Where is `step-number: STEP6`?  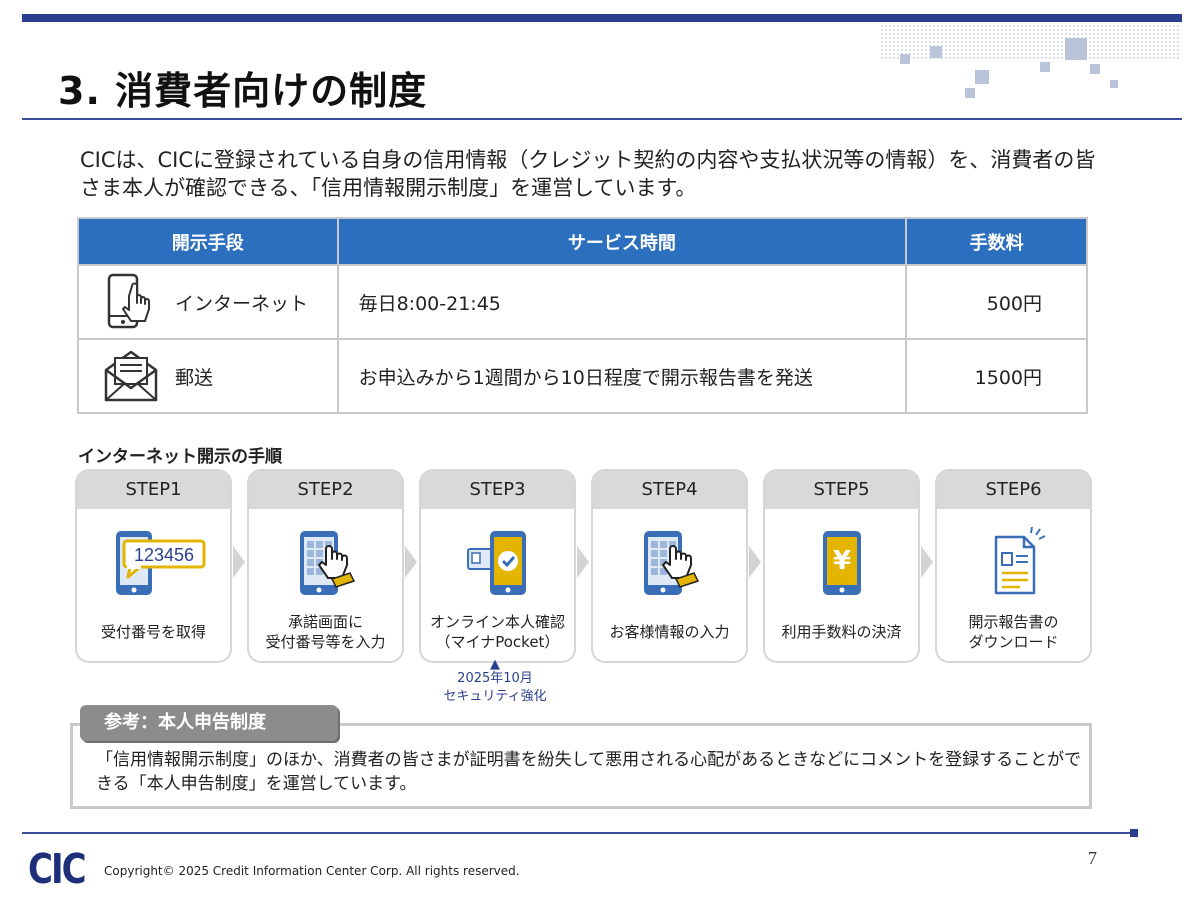 step-number: STEP6 is located at coordinates (1013, 490).